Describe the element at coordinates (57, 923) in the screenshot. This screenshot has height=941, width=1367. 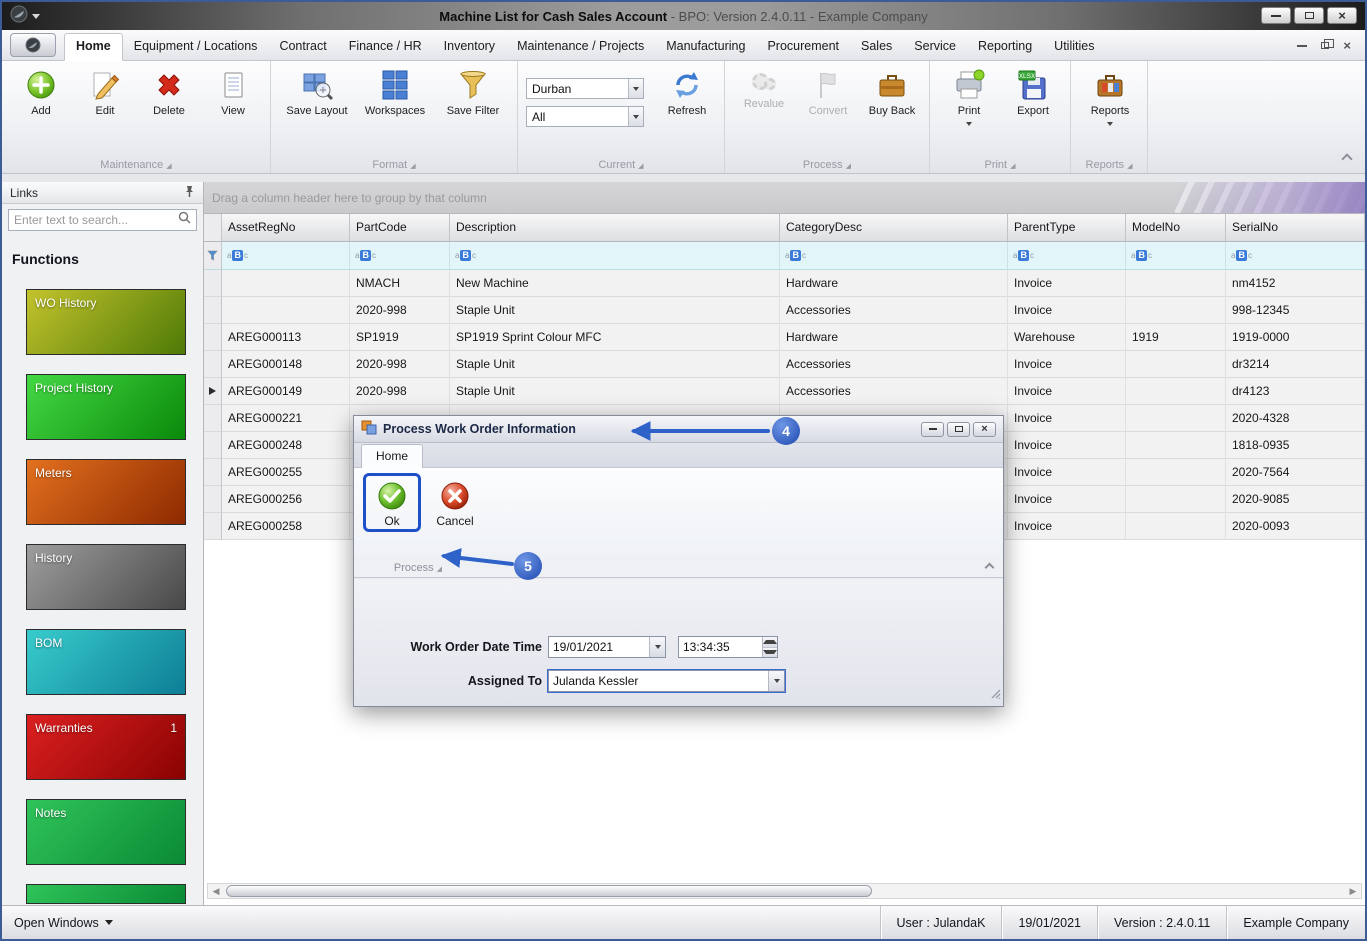
I see `open-windows-button: Open Windows` at that location.